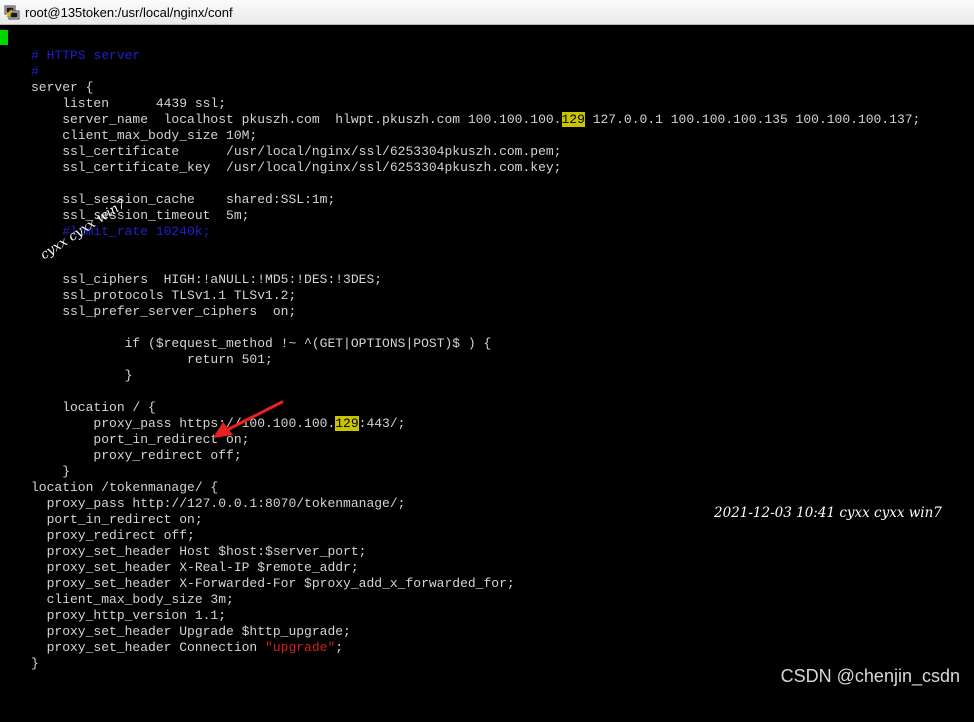  Describe the element at coordinates (86, 55) in the screenshot. I see `code-line: # HTTPS server` at that location.